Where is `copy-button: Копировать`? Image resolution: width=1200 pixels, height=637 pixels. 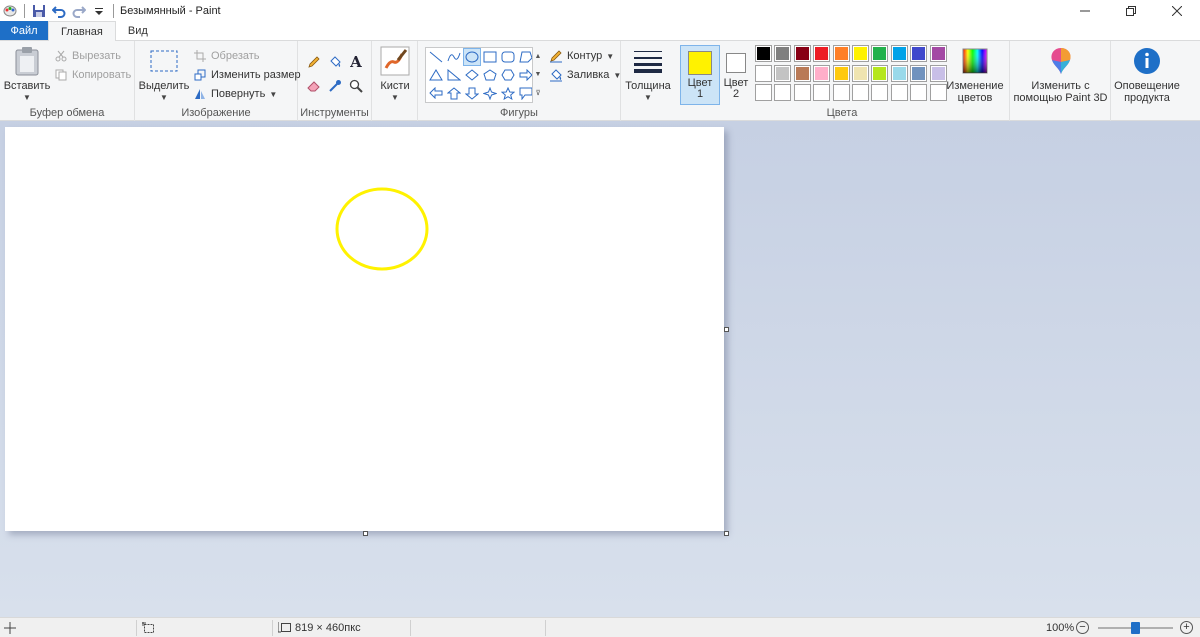
copy-button: Копировать is located at coordinates (92, 75).